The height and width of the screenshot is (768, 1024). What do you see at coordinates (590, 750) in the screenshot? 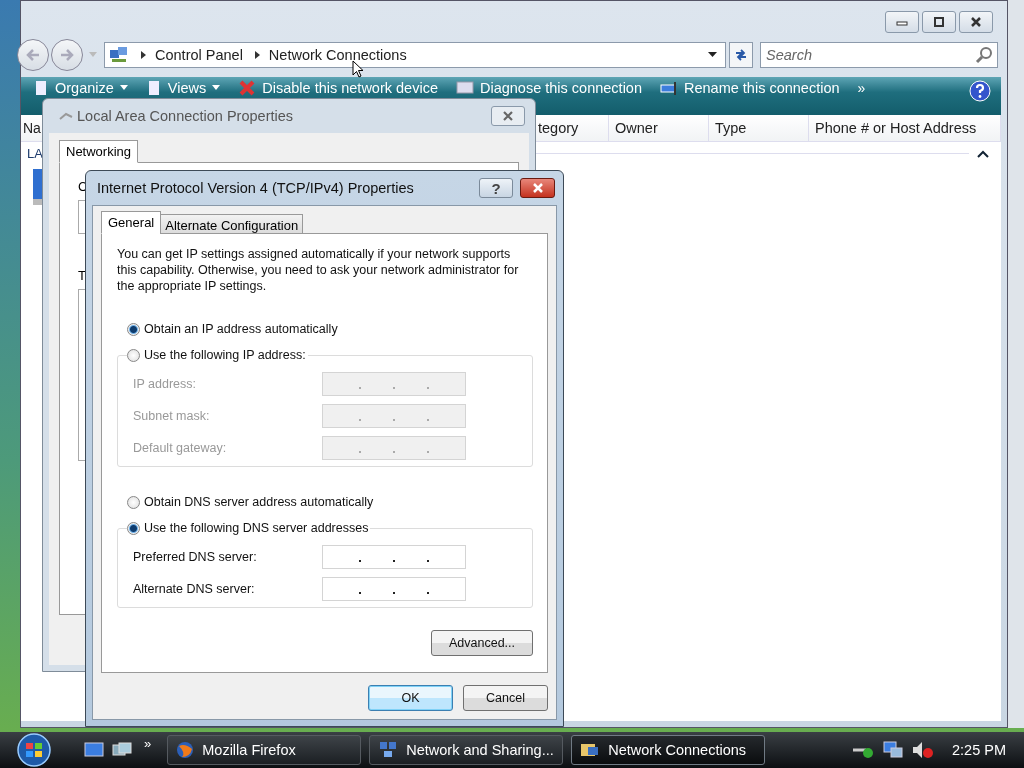
I see `network-folder-icon` at bounding box center [590, 750].